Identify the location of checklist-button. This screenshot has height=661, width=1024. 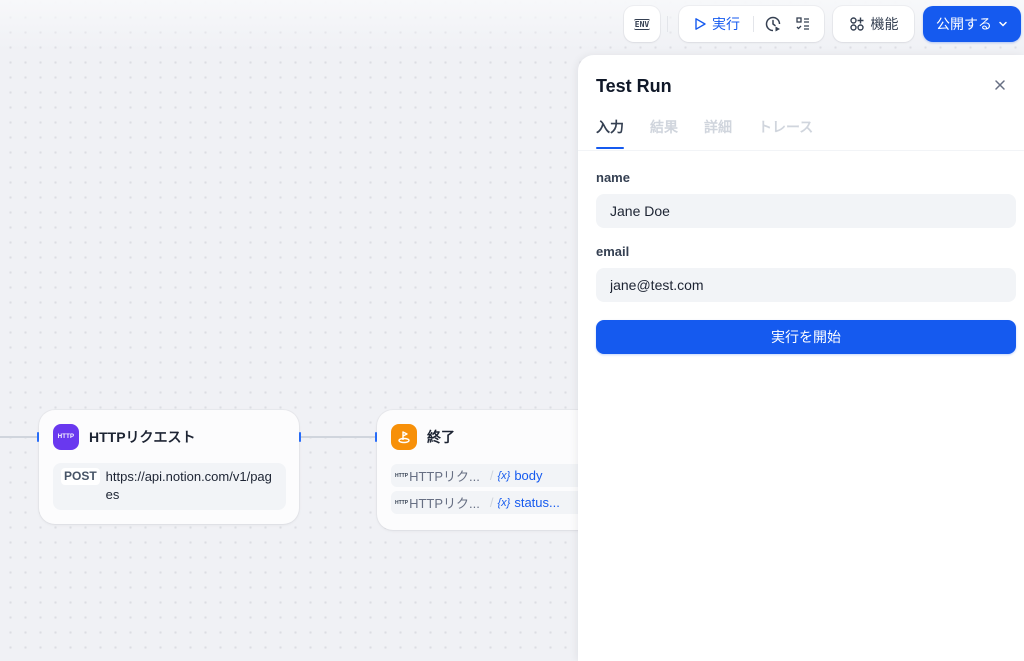
(803, 24).